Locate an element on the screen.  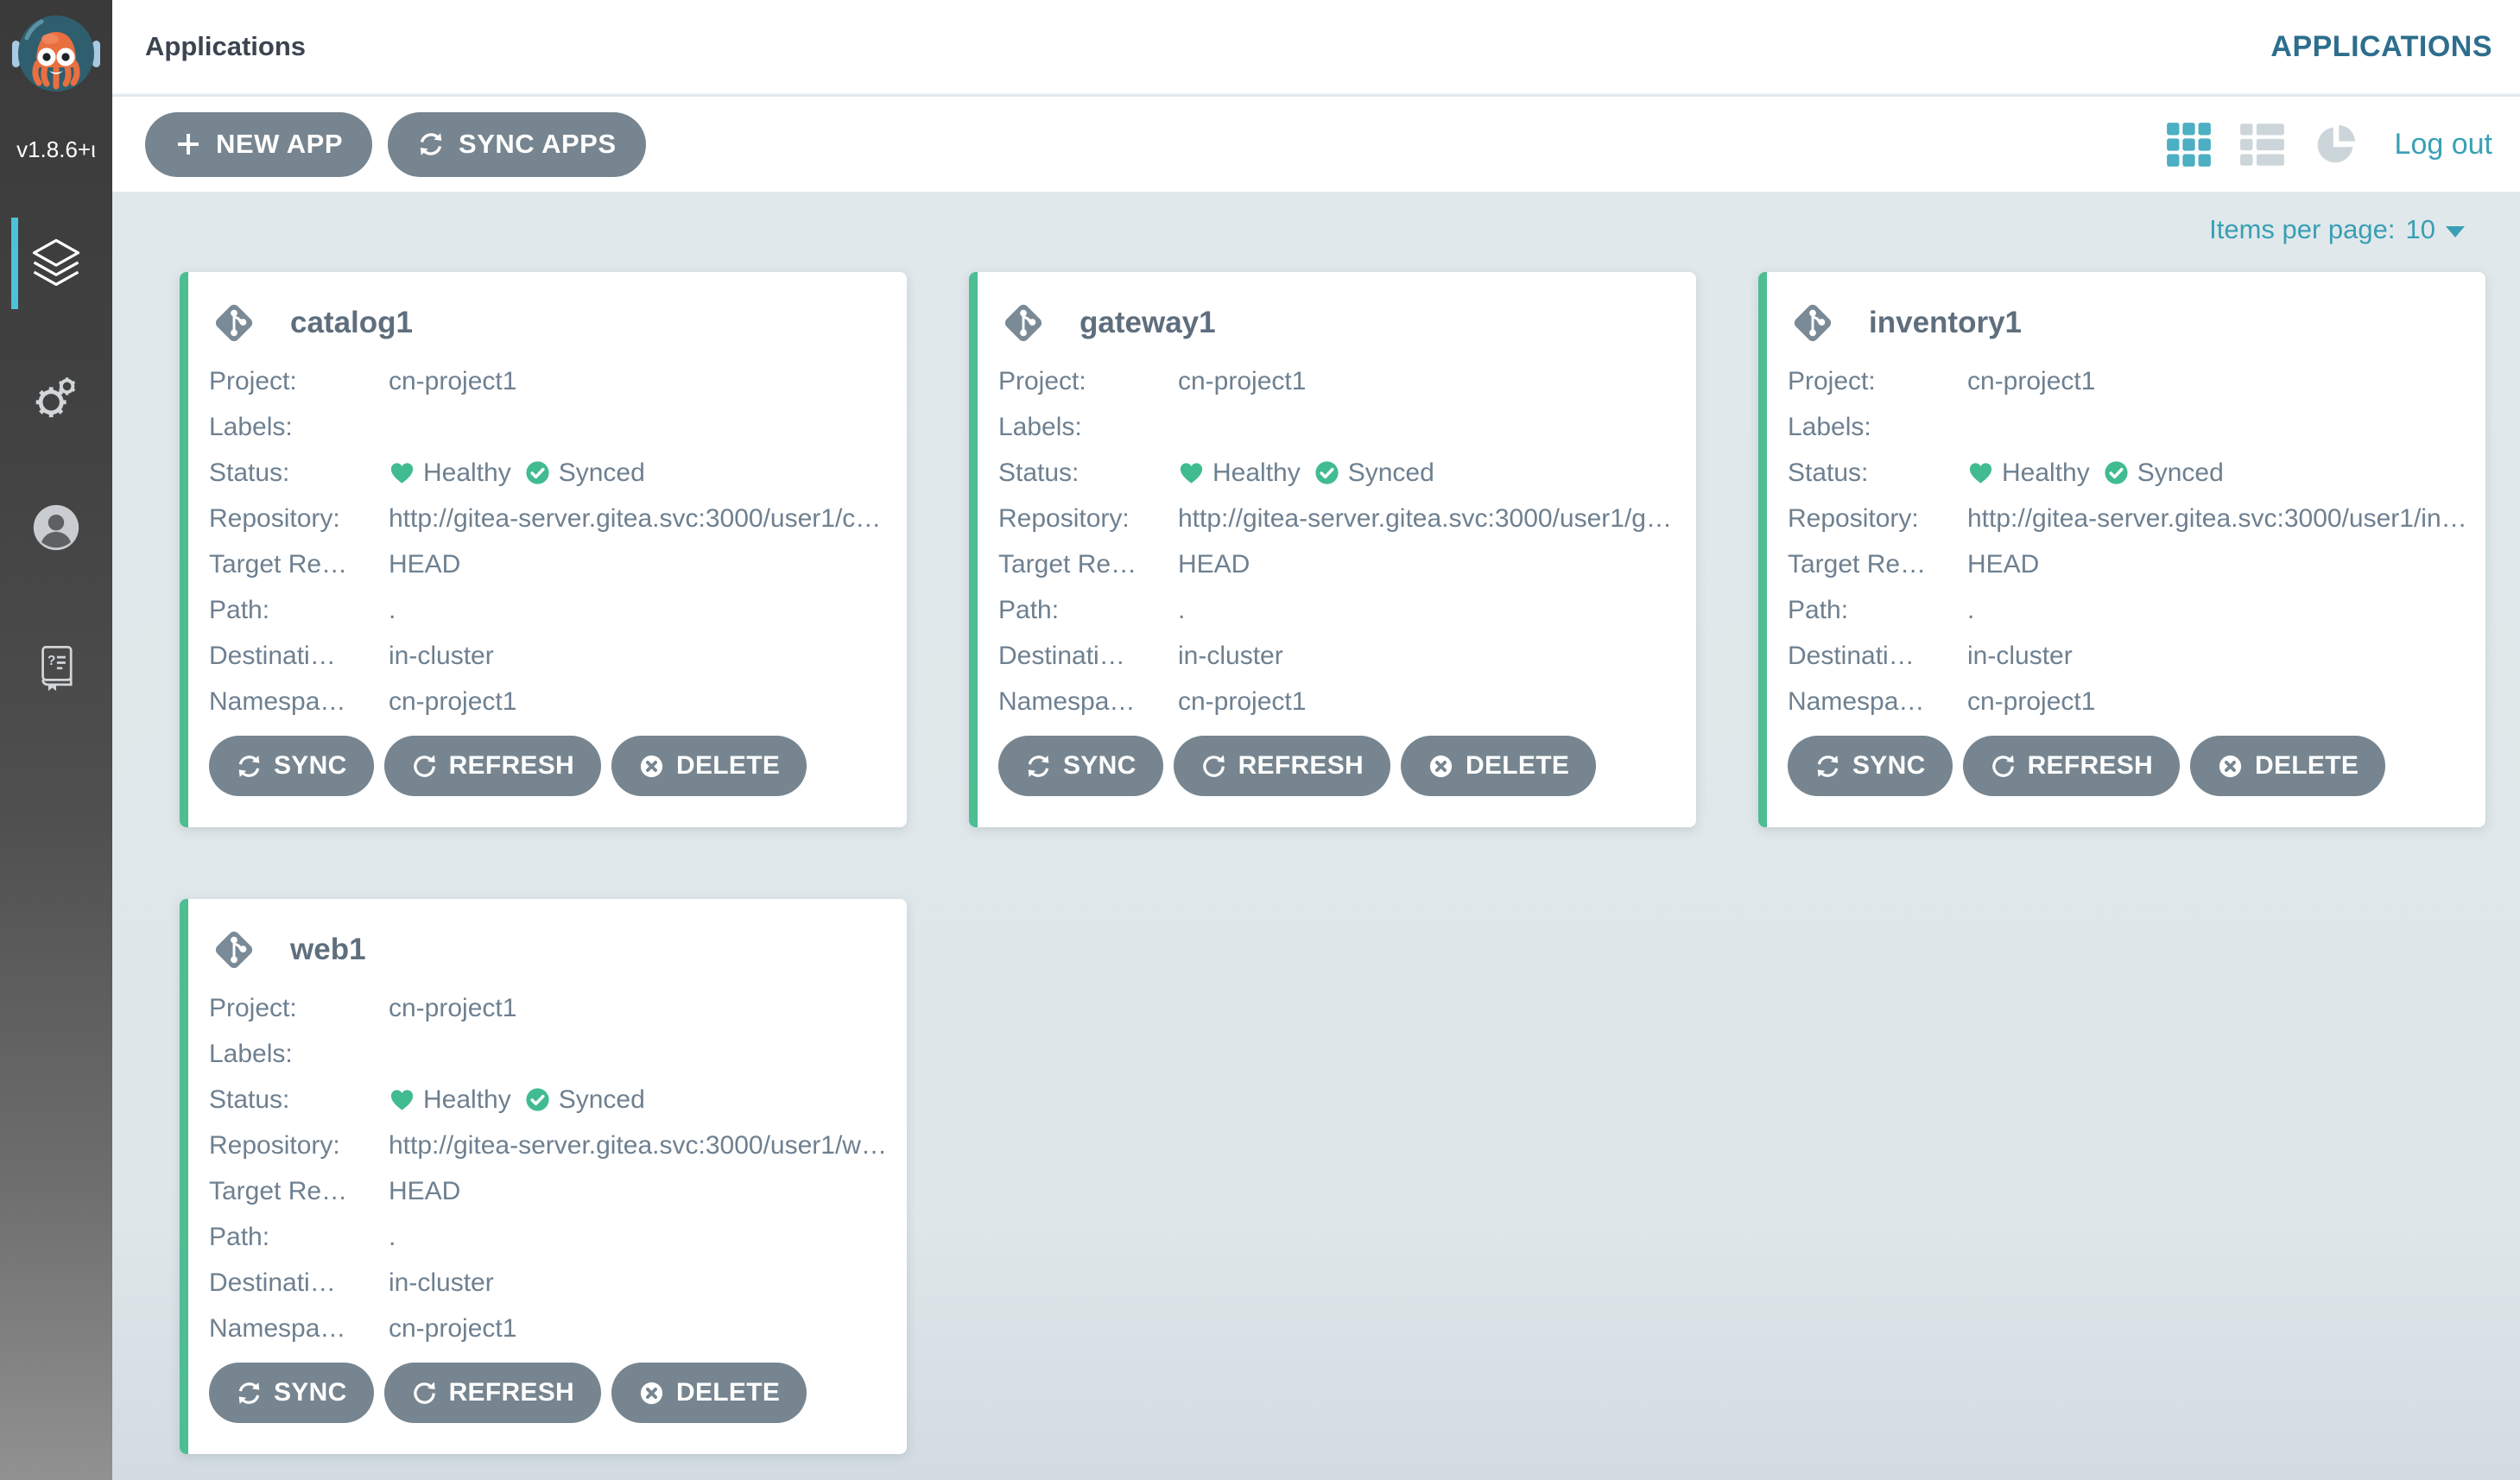
toolbar-right: Log out is located at coordinates (2329, 145).